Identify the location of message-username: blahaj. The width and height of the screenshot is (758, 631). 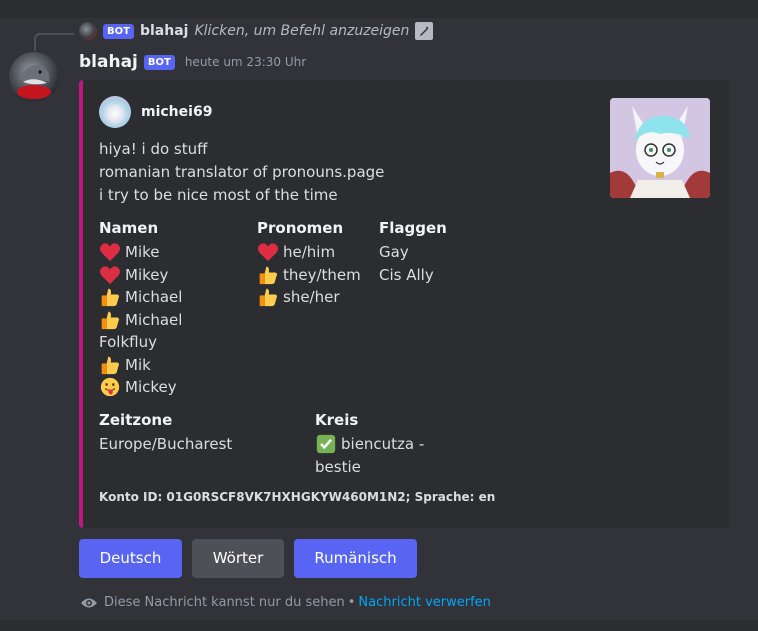
(108, 62).